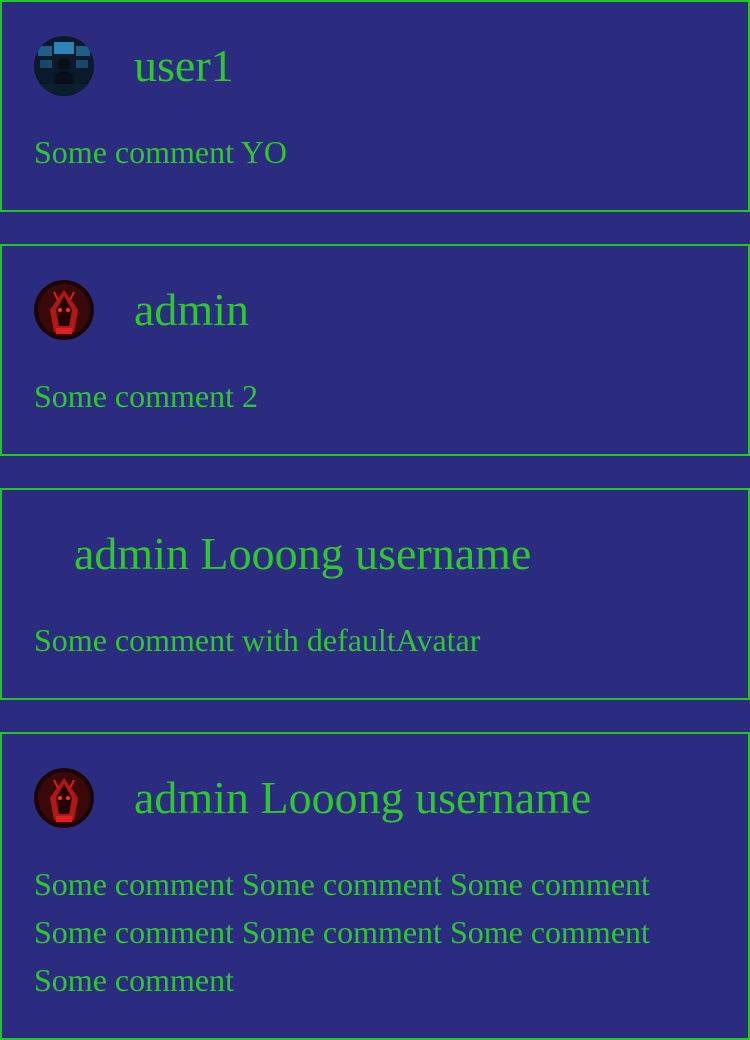 Image resolution: width=750 pixels, height=1040 pixels. Describe the element at coordinates (257, 640) in the screenshot. I see `comment-text: Some comment with defaultAvatar` at that location.